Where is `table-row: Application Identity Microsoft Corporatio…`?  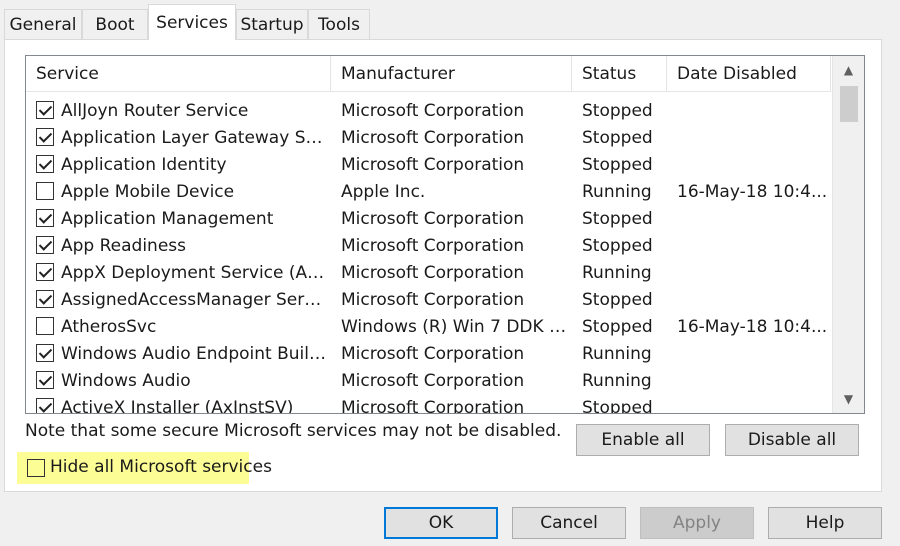
table-row: Application Identity Microsoft Corporatio… is located at coordinates (428, 164).